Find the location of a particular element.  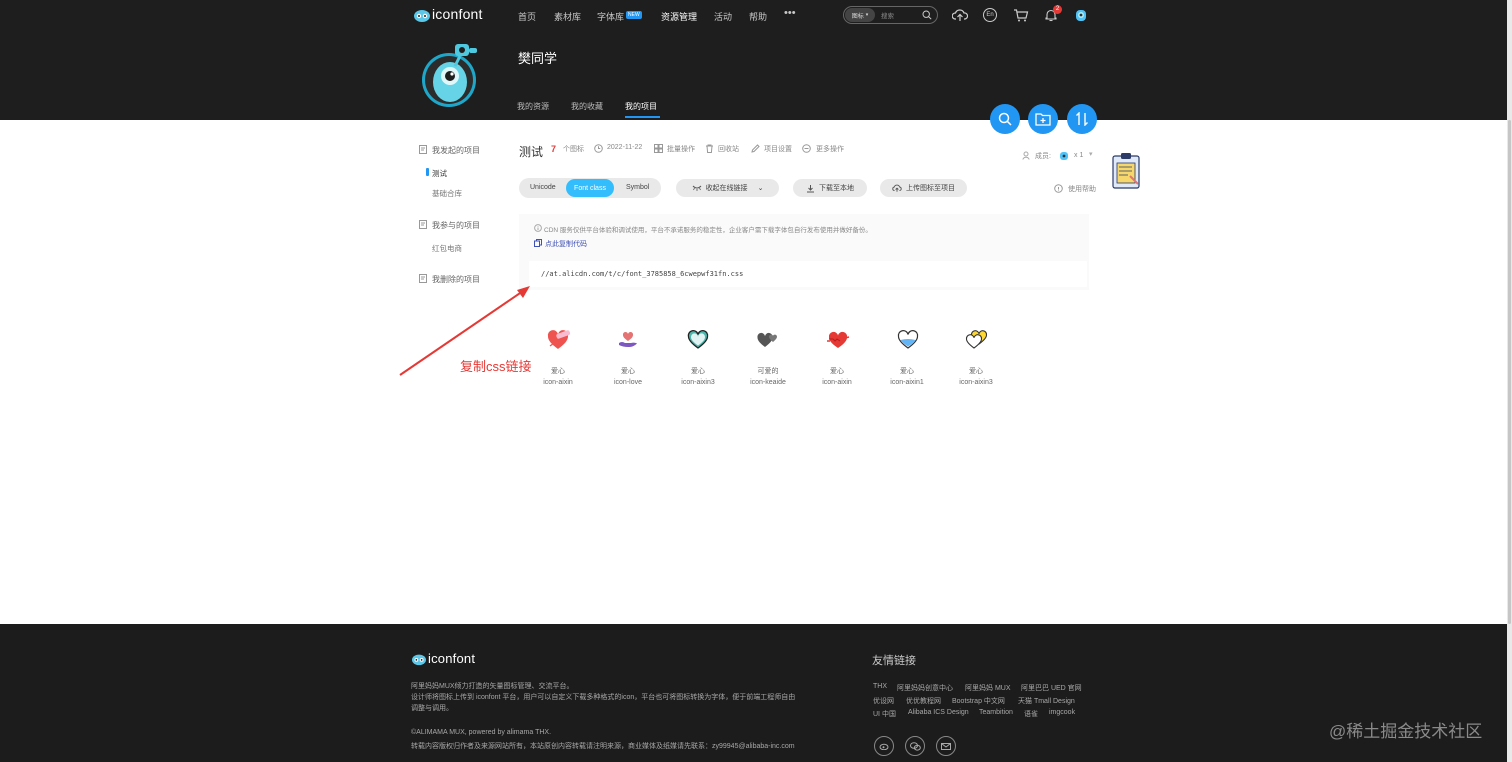

weibo-icon is located at coordinates (884, 746).